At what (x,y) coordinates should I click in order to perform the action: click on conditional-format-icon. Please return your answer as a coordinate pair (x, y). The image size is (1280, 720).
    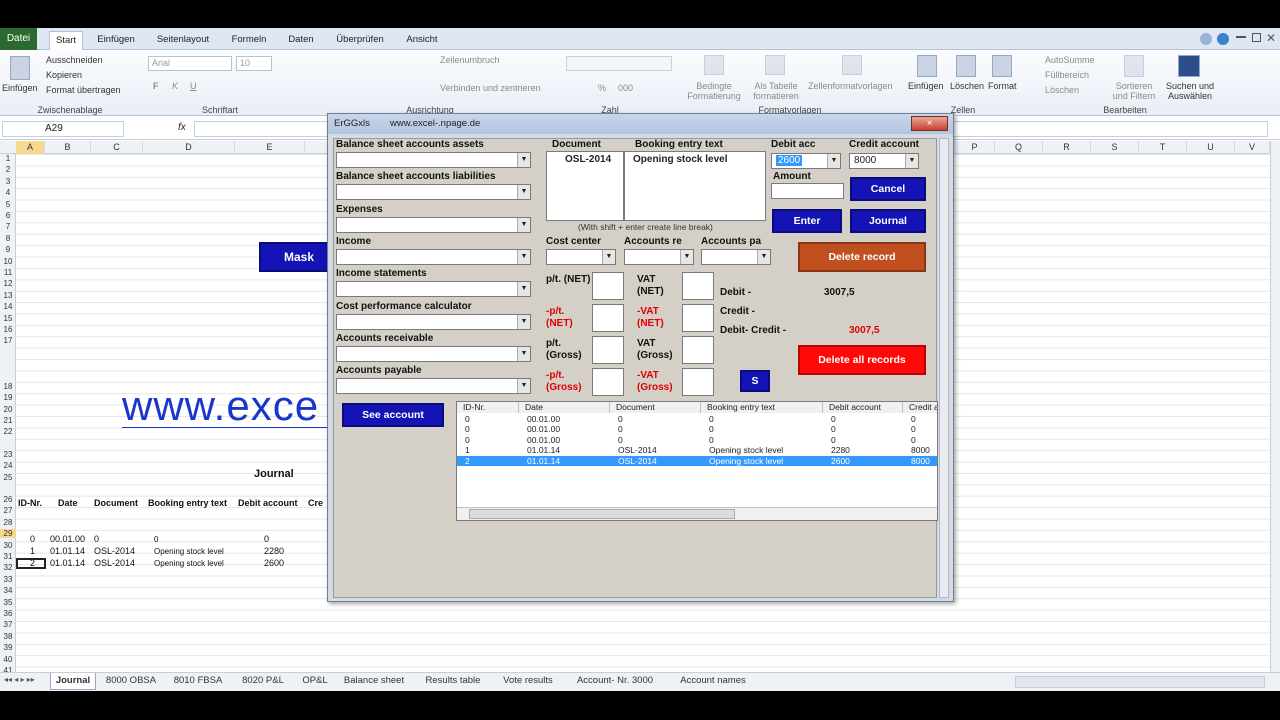
    Looking at the image, I should click on (714, 65).